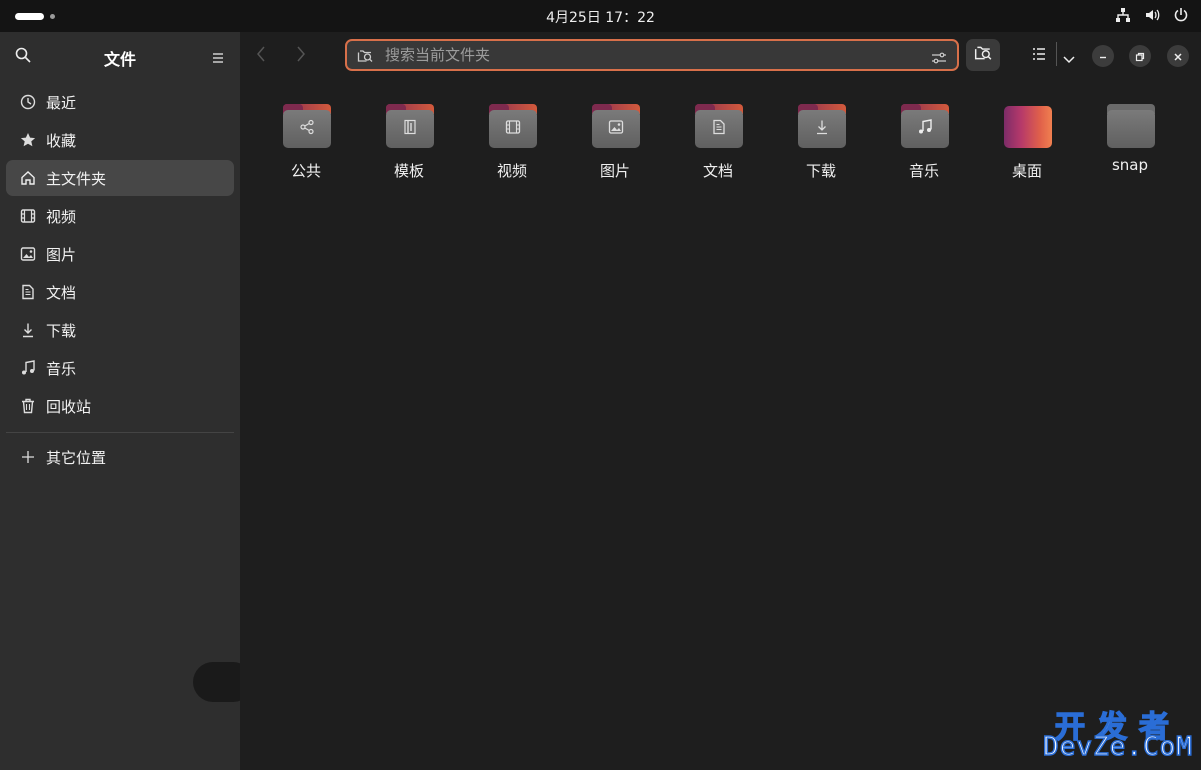 The width and height of the screenshot is (1201, 770). What do you see at coordinates (61, 216) in the screenshot?
I see `sidebar-item-label: 视频` at bounding box center [61, 216].